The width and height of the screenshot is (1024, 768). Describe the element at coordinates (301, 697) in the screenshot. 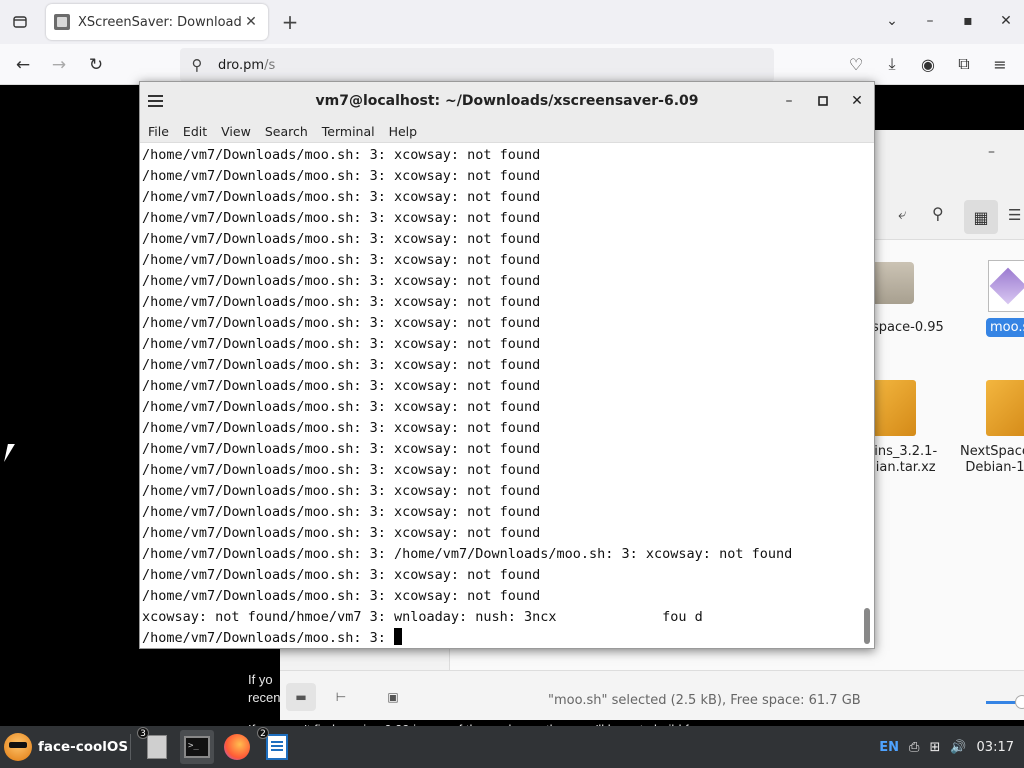

I see `places-icon: ▬` at that location.